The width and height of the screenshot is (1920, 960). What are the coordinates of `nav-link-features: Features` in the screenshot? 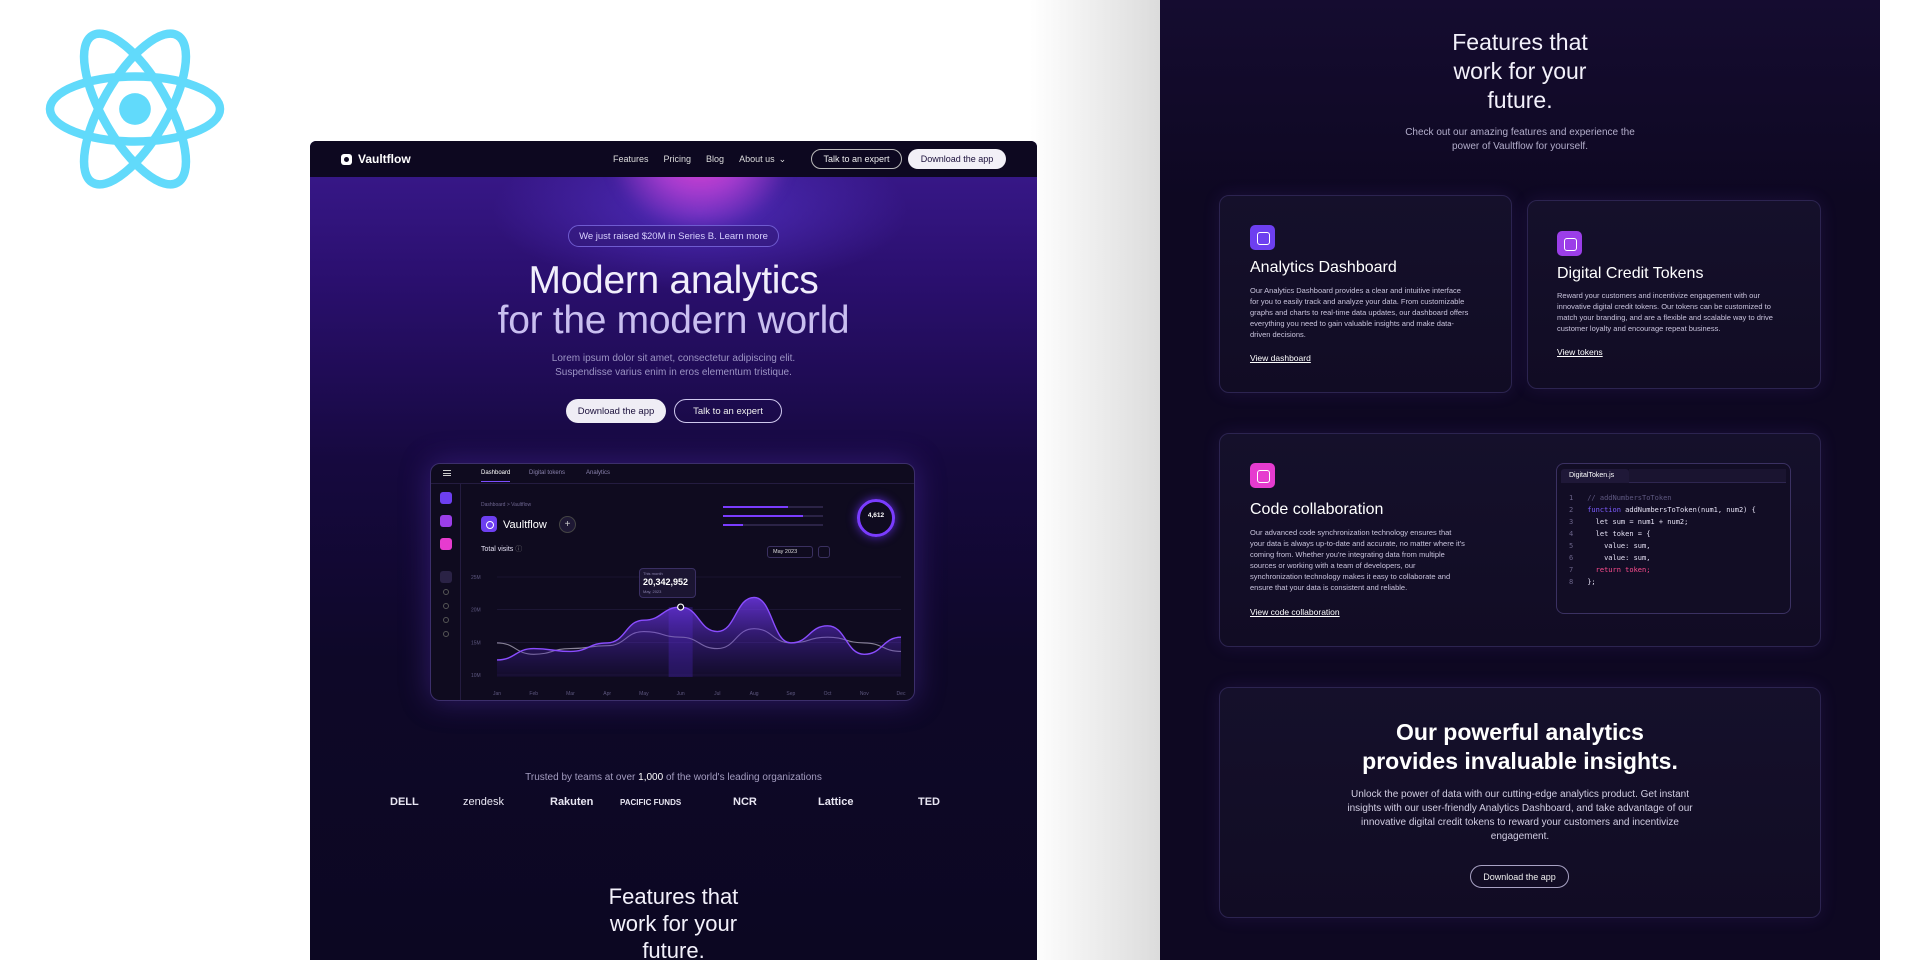 It's located at (631, 159).